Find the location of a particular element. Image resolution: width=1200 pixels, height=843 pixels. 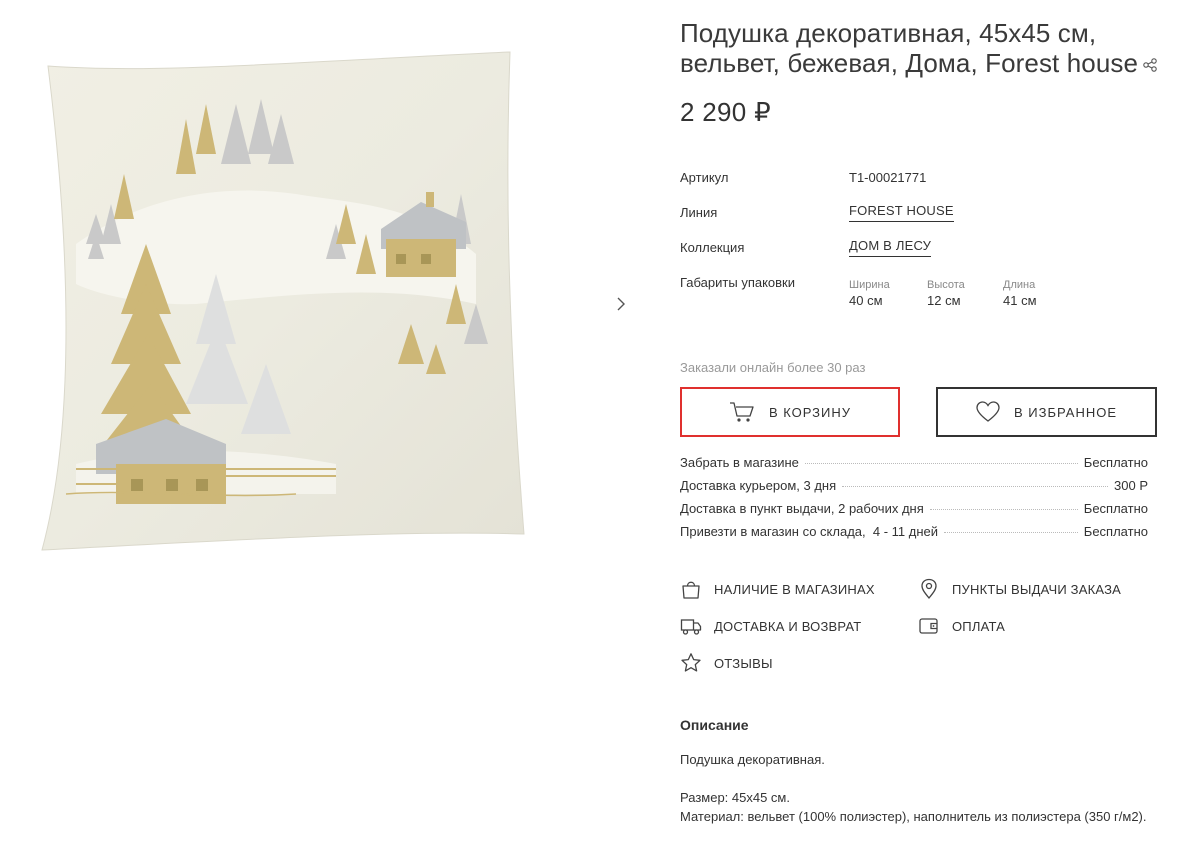

link-store-availability: НАЛИЧИЕ В МАГАЗИНАХ is located at coordinates (777, 589).